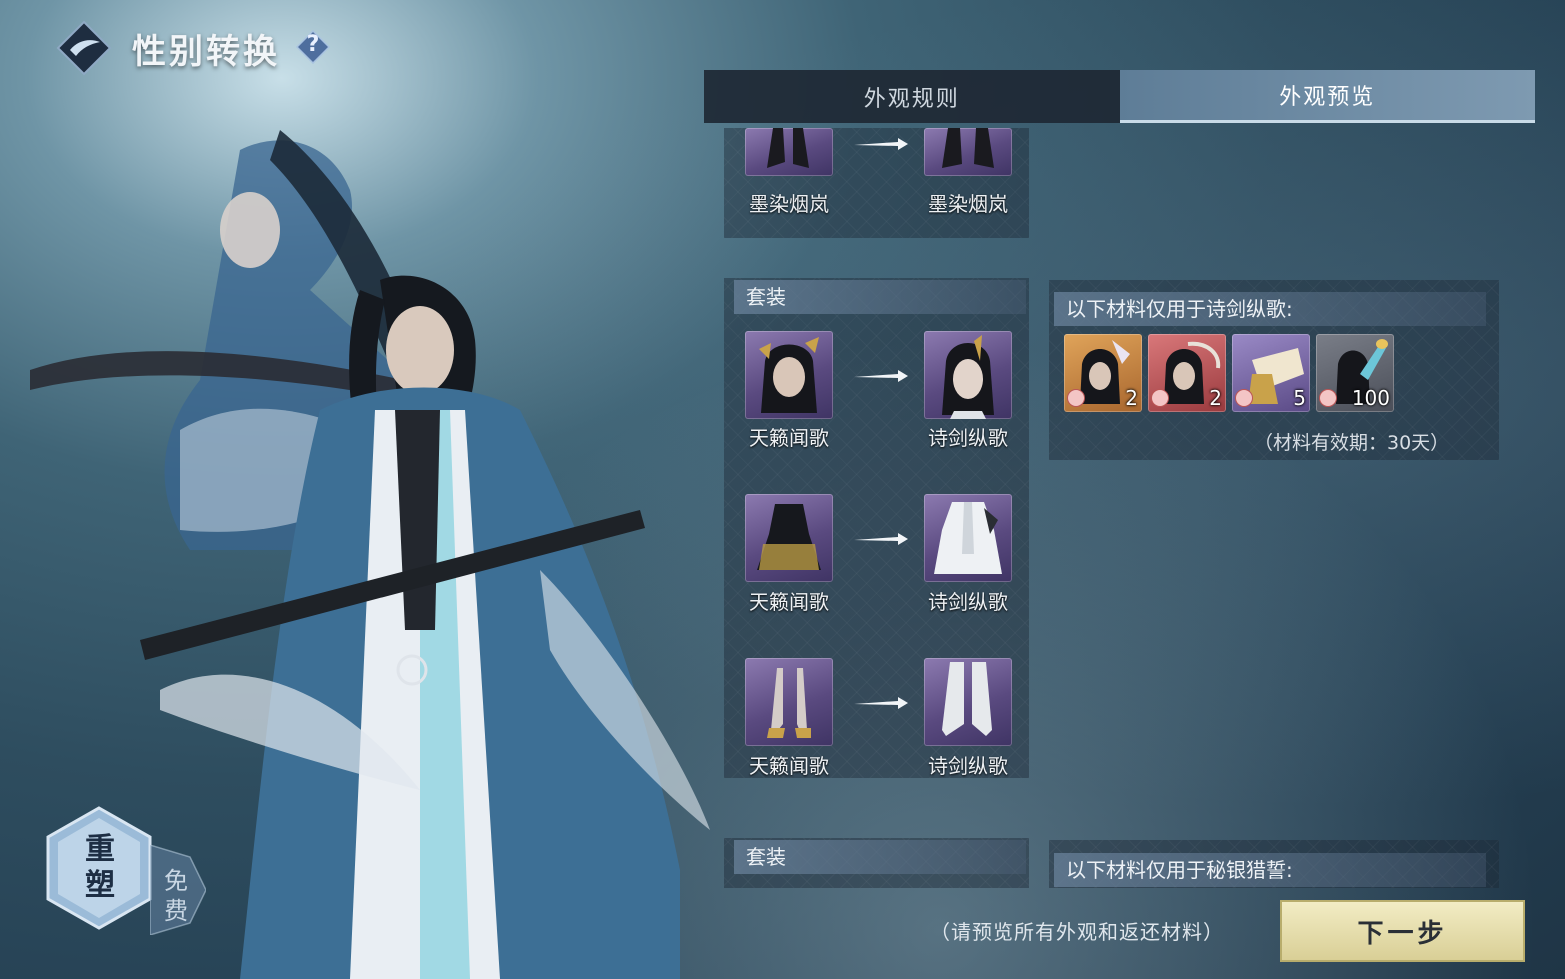 Image resolution: width=1565 pixels, height=979 pixels. What do you see at coordinates (1327, 96) in the screenshot?
I see `tab-appearance-preview: 外观预览` at bounding box center [1327, 96].